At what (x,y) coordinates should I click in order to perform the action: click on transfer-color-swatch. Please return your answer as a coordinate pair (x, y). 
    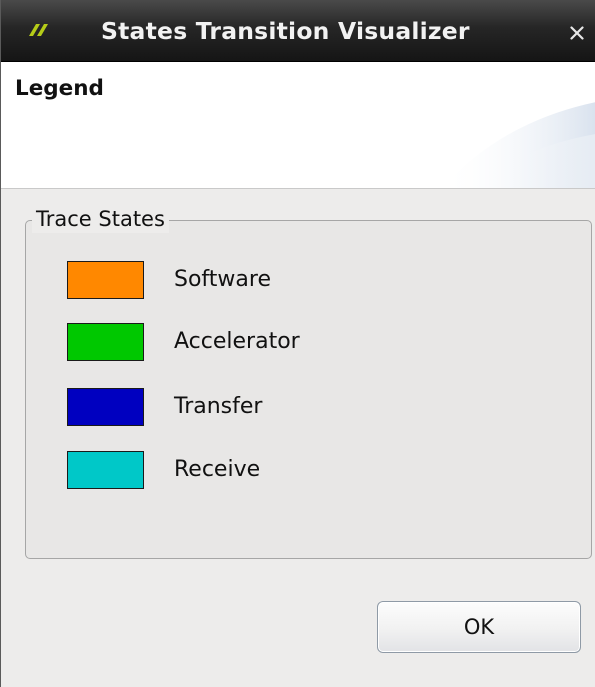
    Looking at the image, I should click on (105, 407).